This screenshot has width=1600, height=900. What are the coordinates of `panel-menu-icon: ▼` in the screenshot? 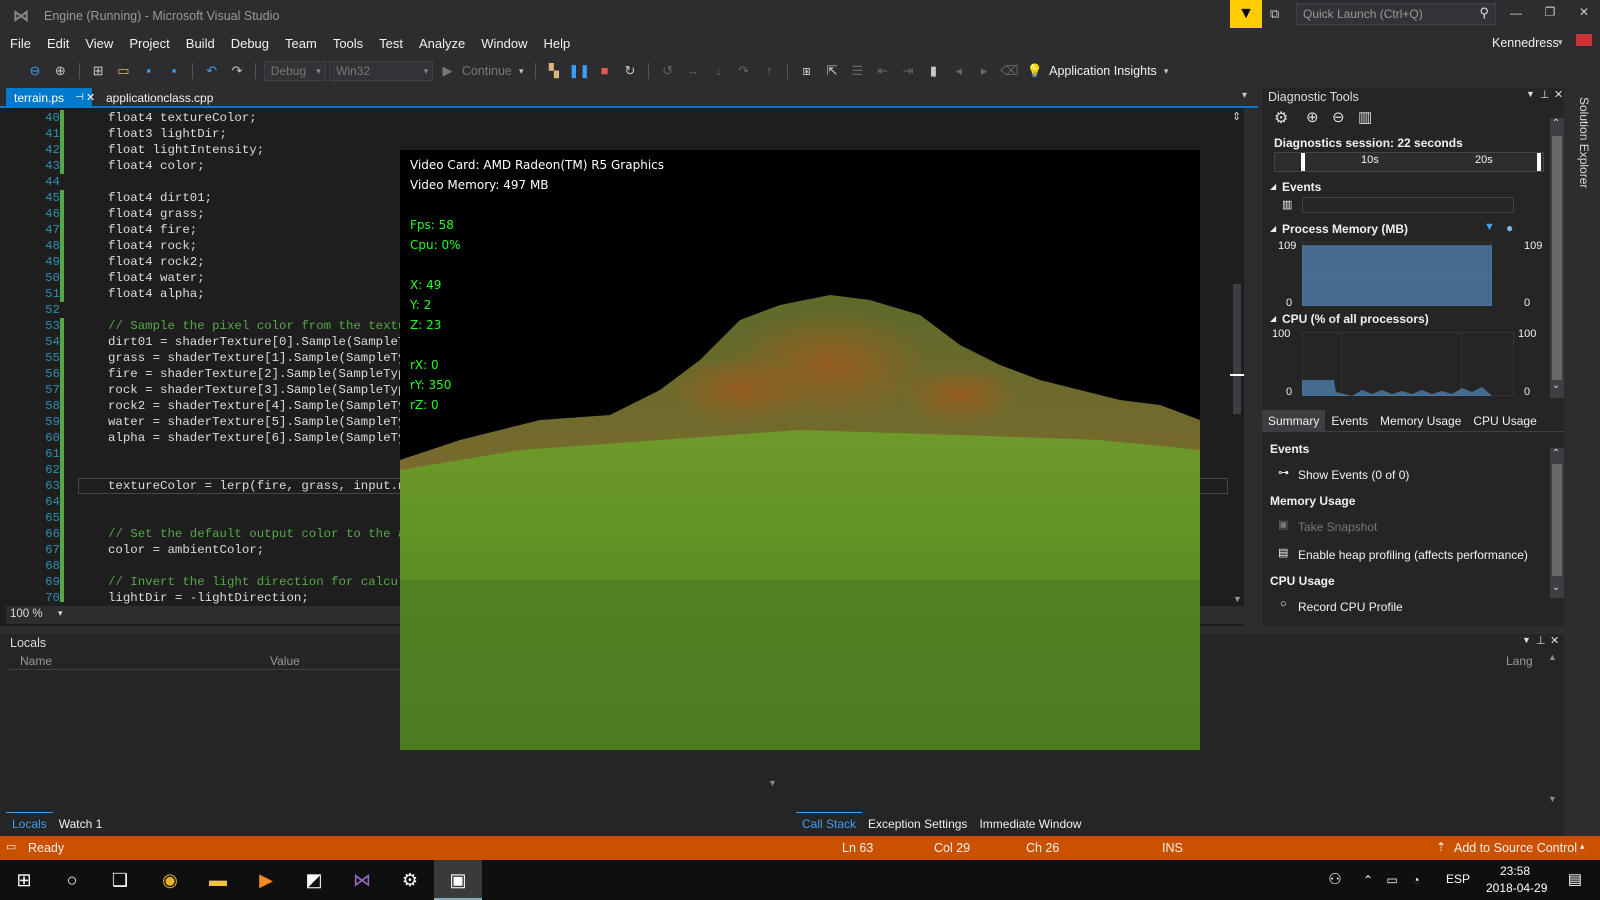 It's located at (1526, 640).